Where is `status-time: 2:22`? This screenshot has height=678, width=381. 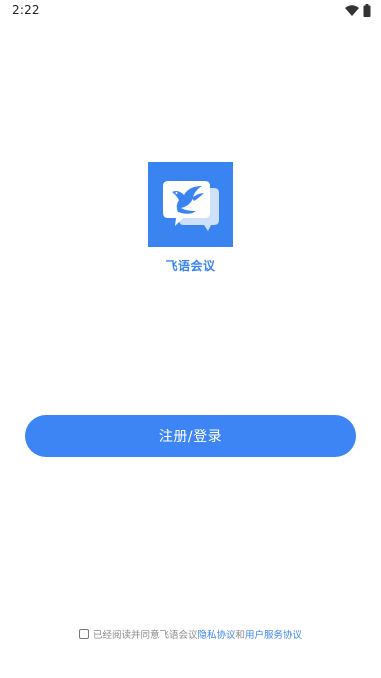
status-time: 2:22 is located at coordinates (26, 10).